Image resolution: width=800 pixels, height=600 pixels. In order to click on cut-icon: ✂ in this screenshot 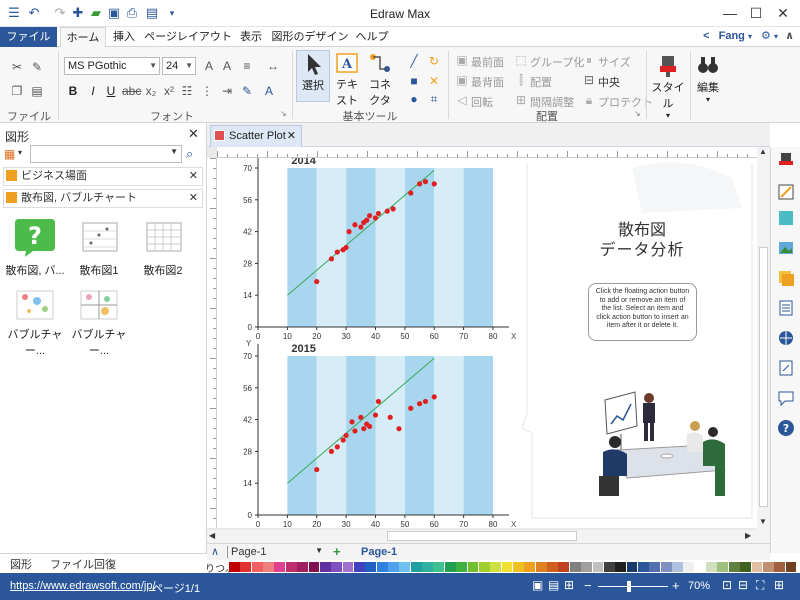, I will do `click(17, 67)`.